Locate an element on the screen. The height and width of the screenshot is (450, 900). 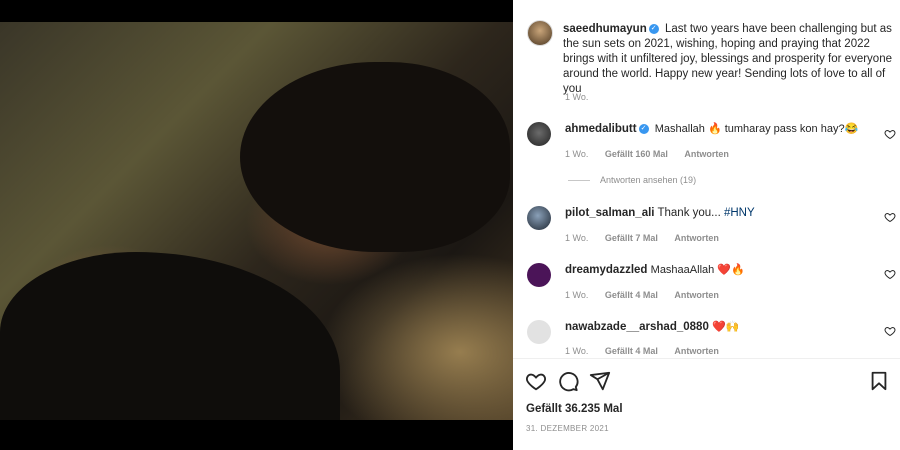
view-replies-label: Antworten ansehen (19) is located at coordinates (648, 180).